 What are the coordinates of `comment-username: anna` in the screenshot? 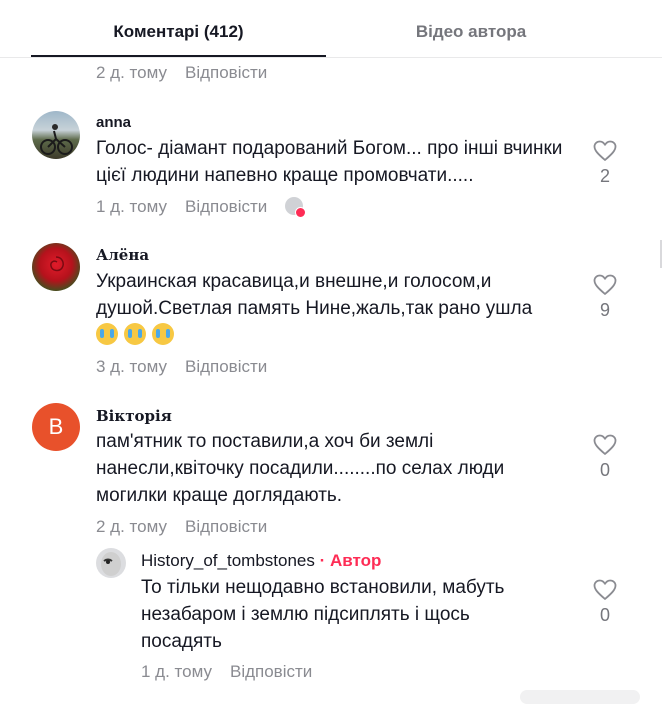 It's located at (113, 122).